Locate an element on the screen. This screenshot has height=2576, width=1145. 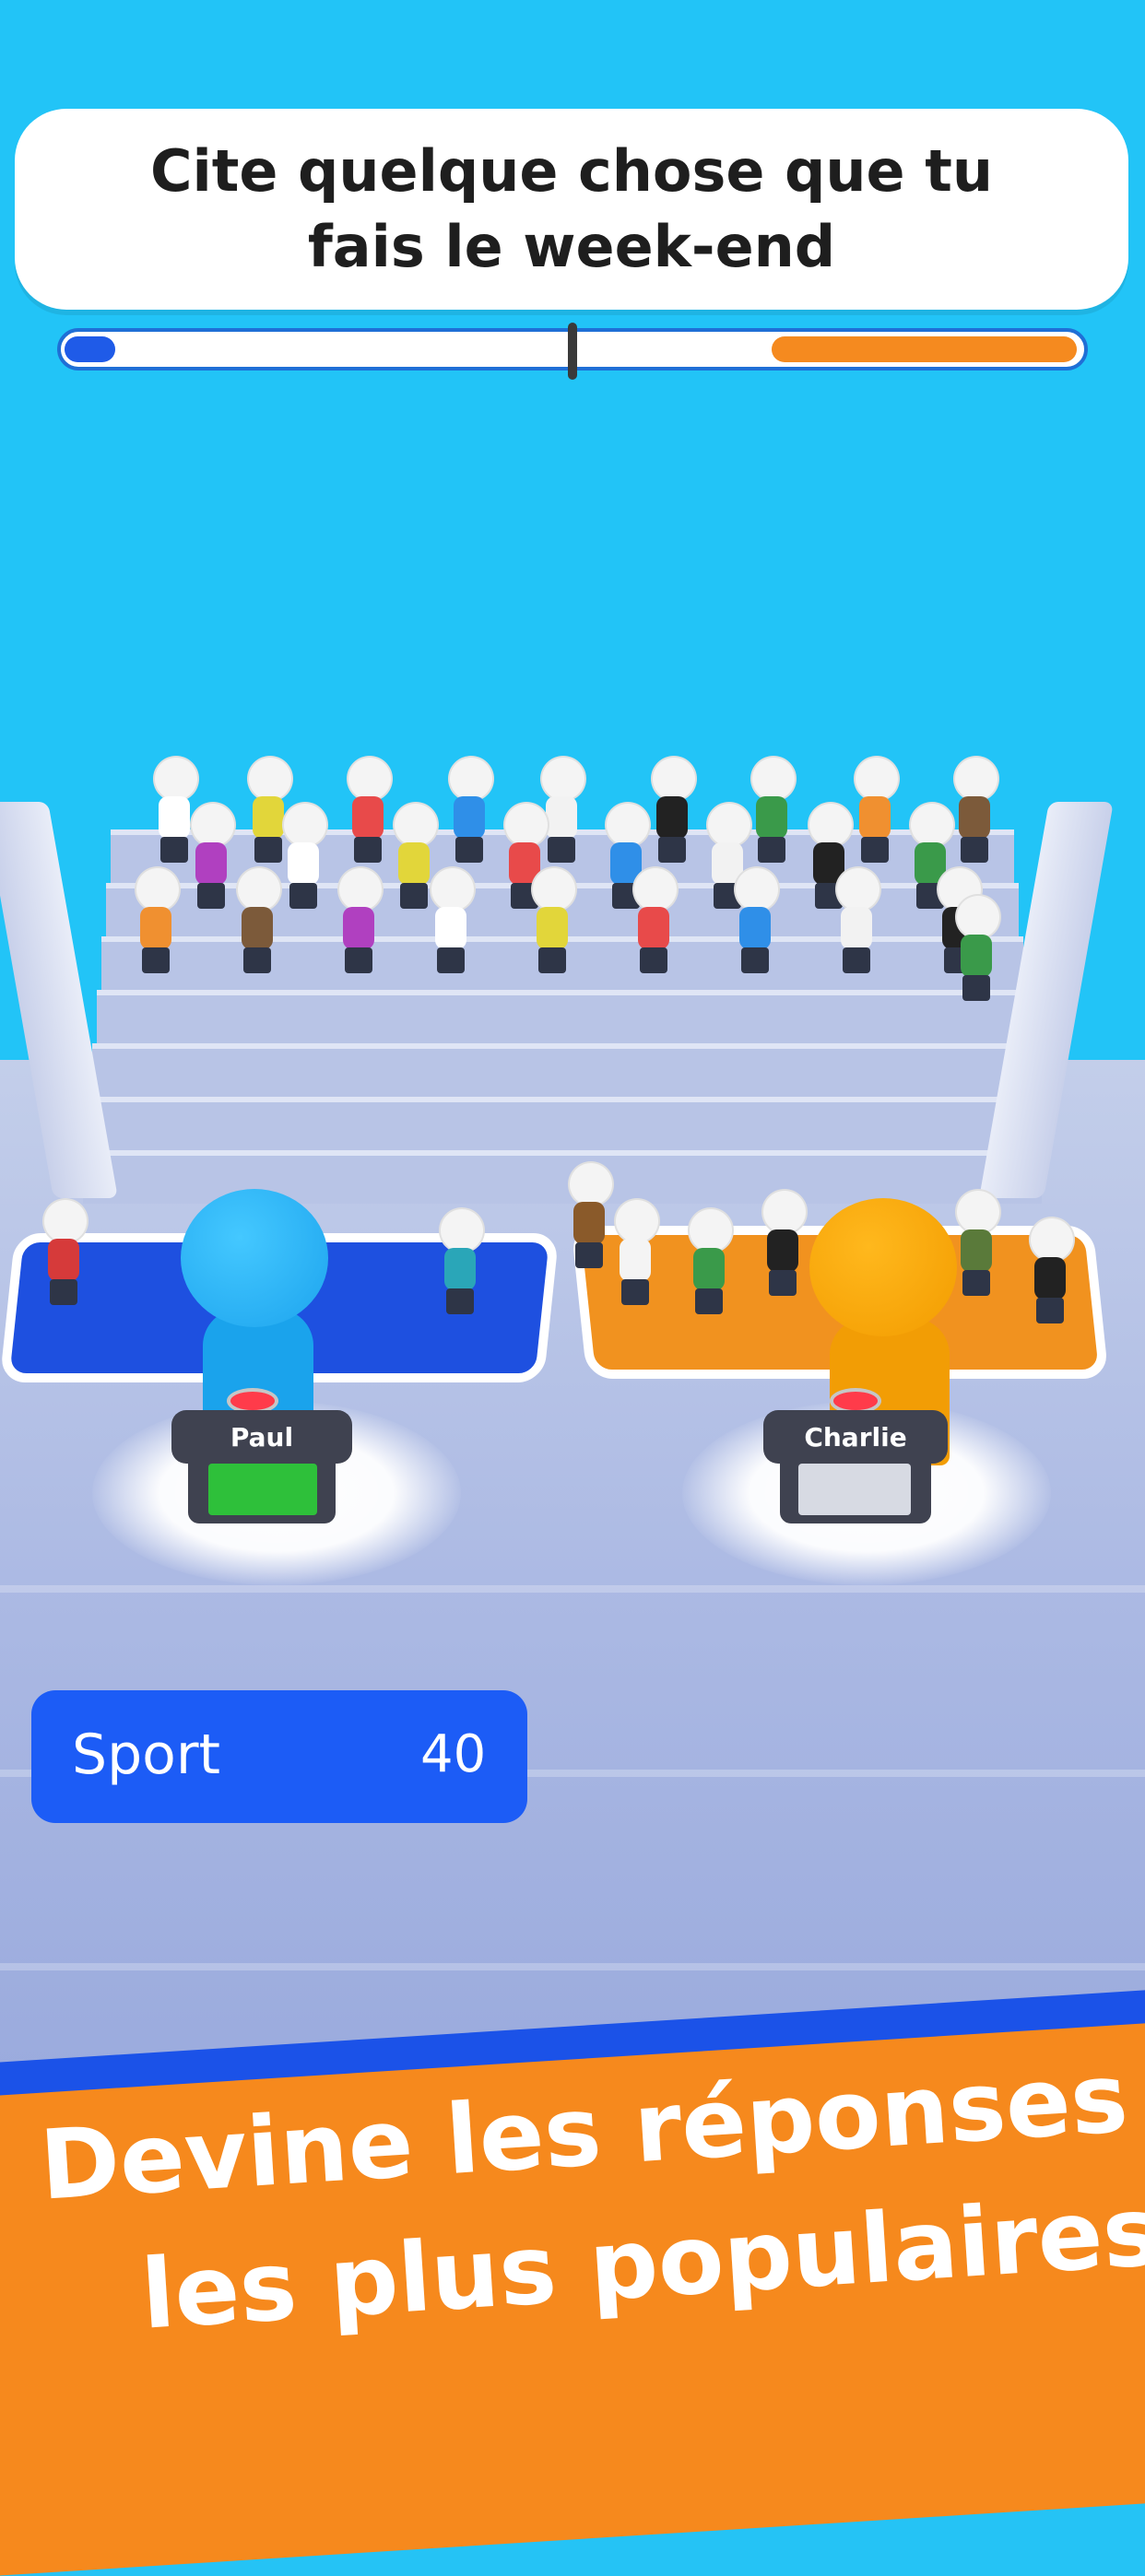
answer-label: Sport is located at coordinates (146, 1755).